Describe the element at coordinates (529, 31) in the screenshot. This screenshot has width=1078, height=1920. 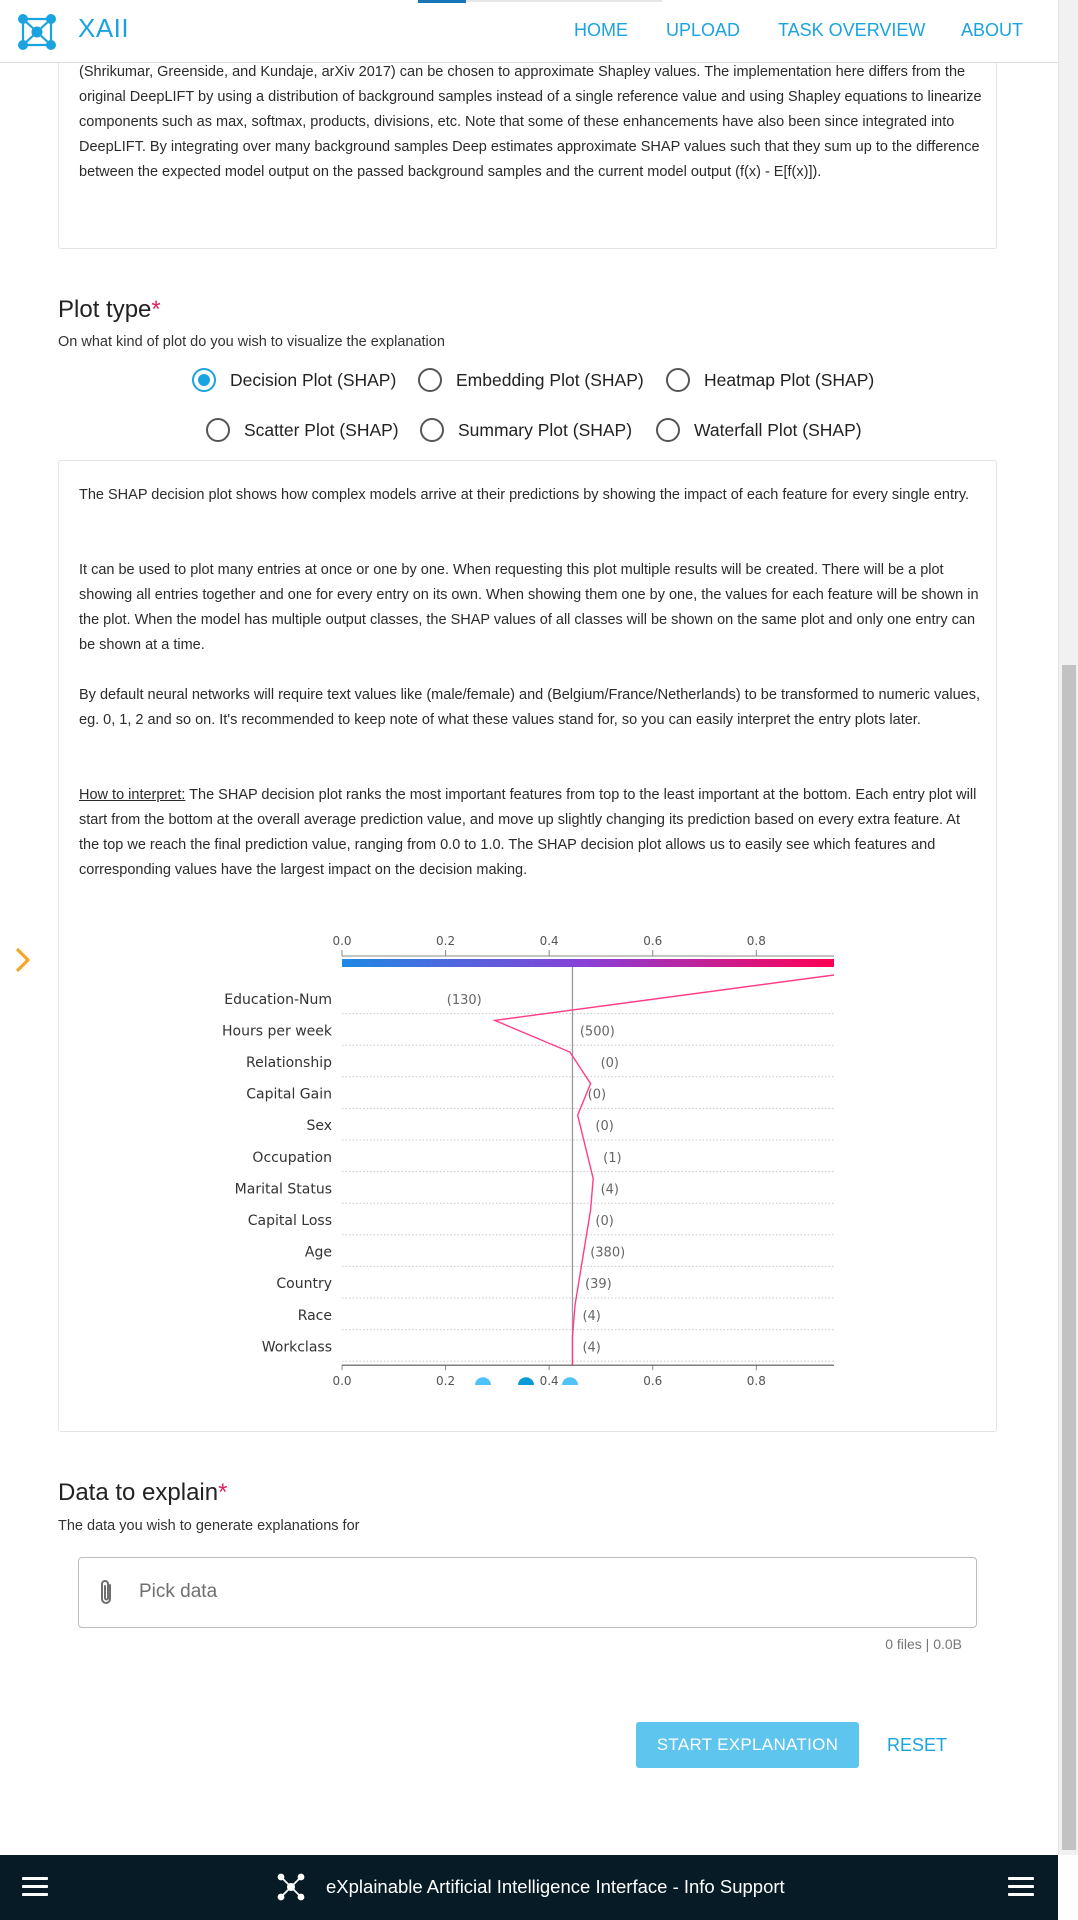
I see `top-app-bar: XAII HOME UPLOAD TASK OVERVIEW ABOUT` at that location.